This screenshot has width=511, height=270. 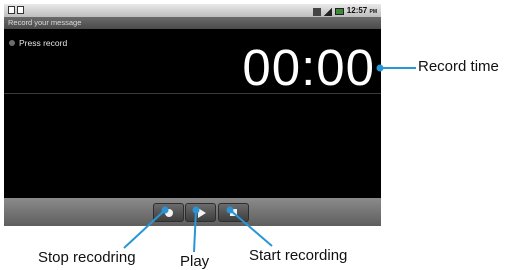 What do you see at coordinates (458, 66) in the screenshot?
I see `record-time-label: Record time` at bounding box center [458, 66].